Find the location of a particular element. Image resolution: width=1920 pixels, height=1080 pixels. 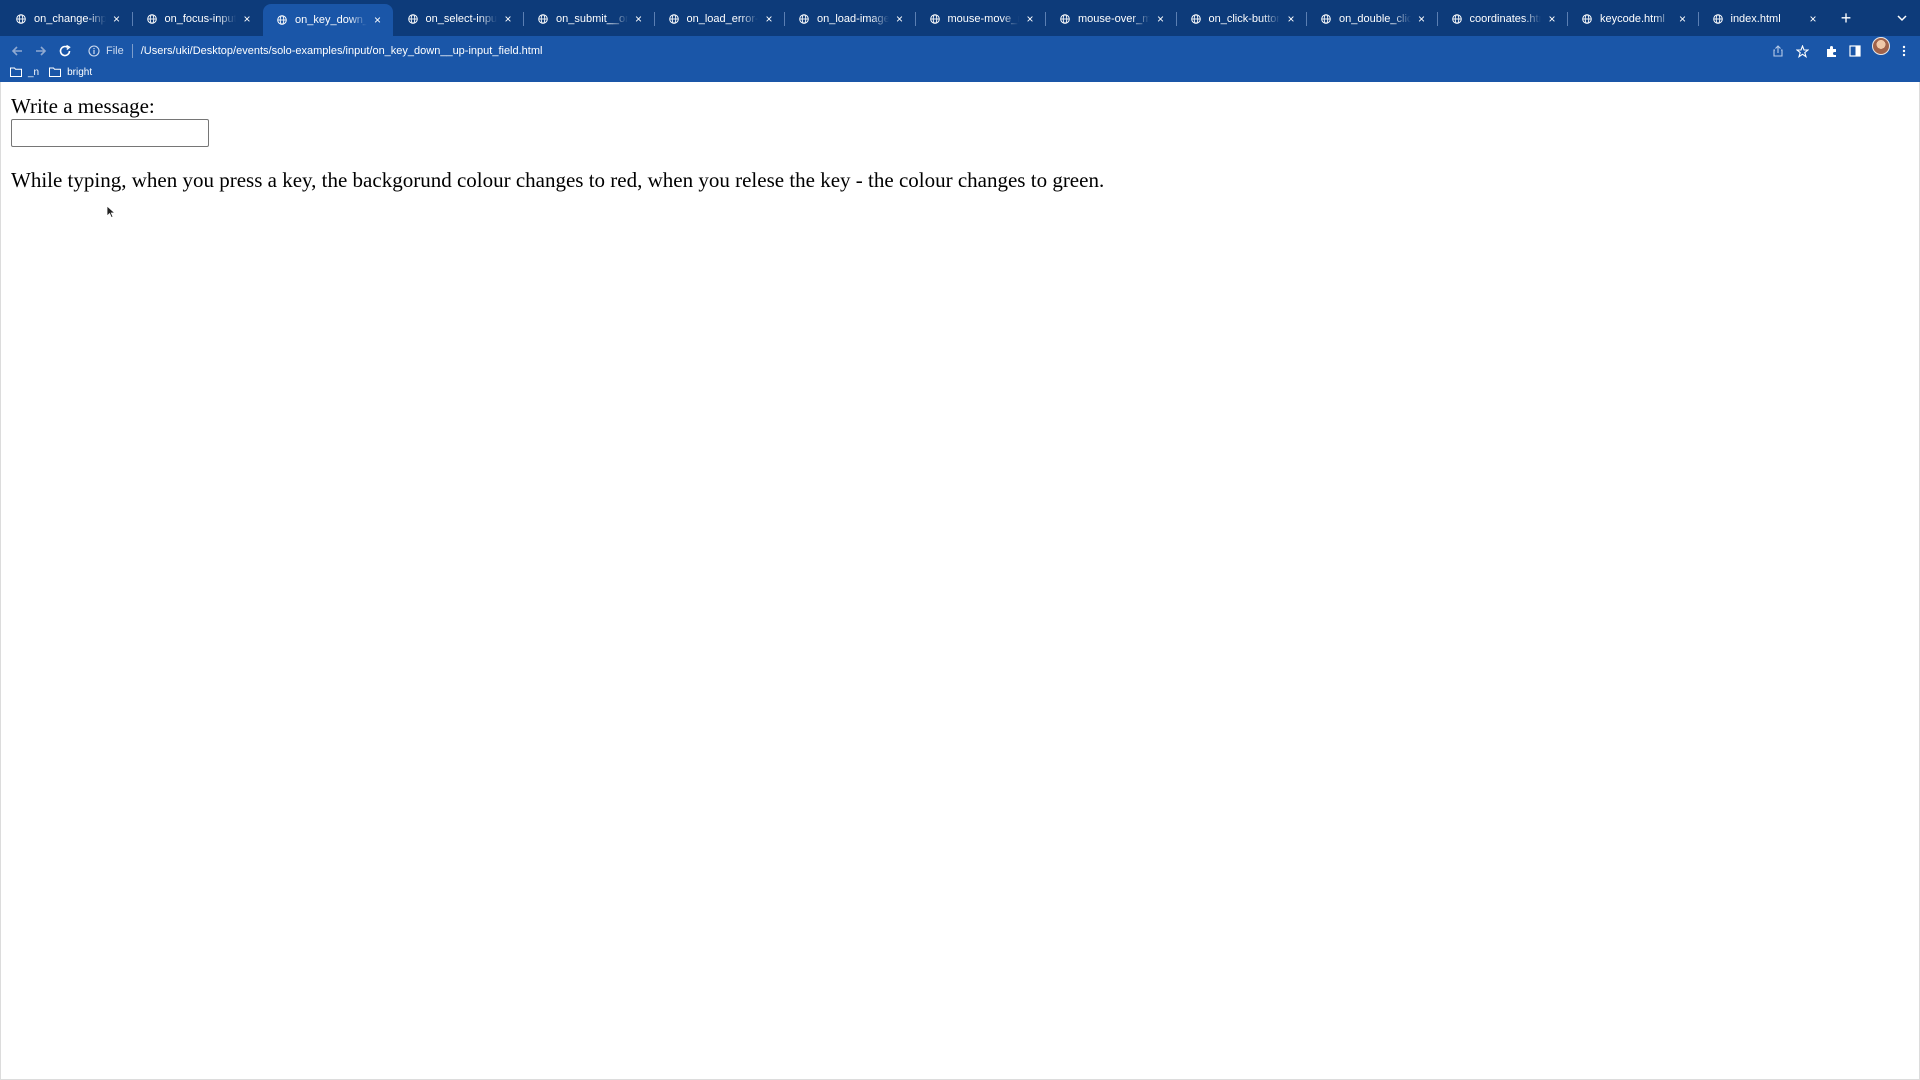

info-icon is located at coordinates (95, 51).